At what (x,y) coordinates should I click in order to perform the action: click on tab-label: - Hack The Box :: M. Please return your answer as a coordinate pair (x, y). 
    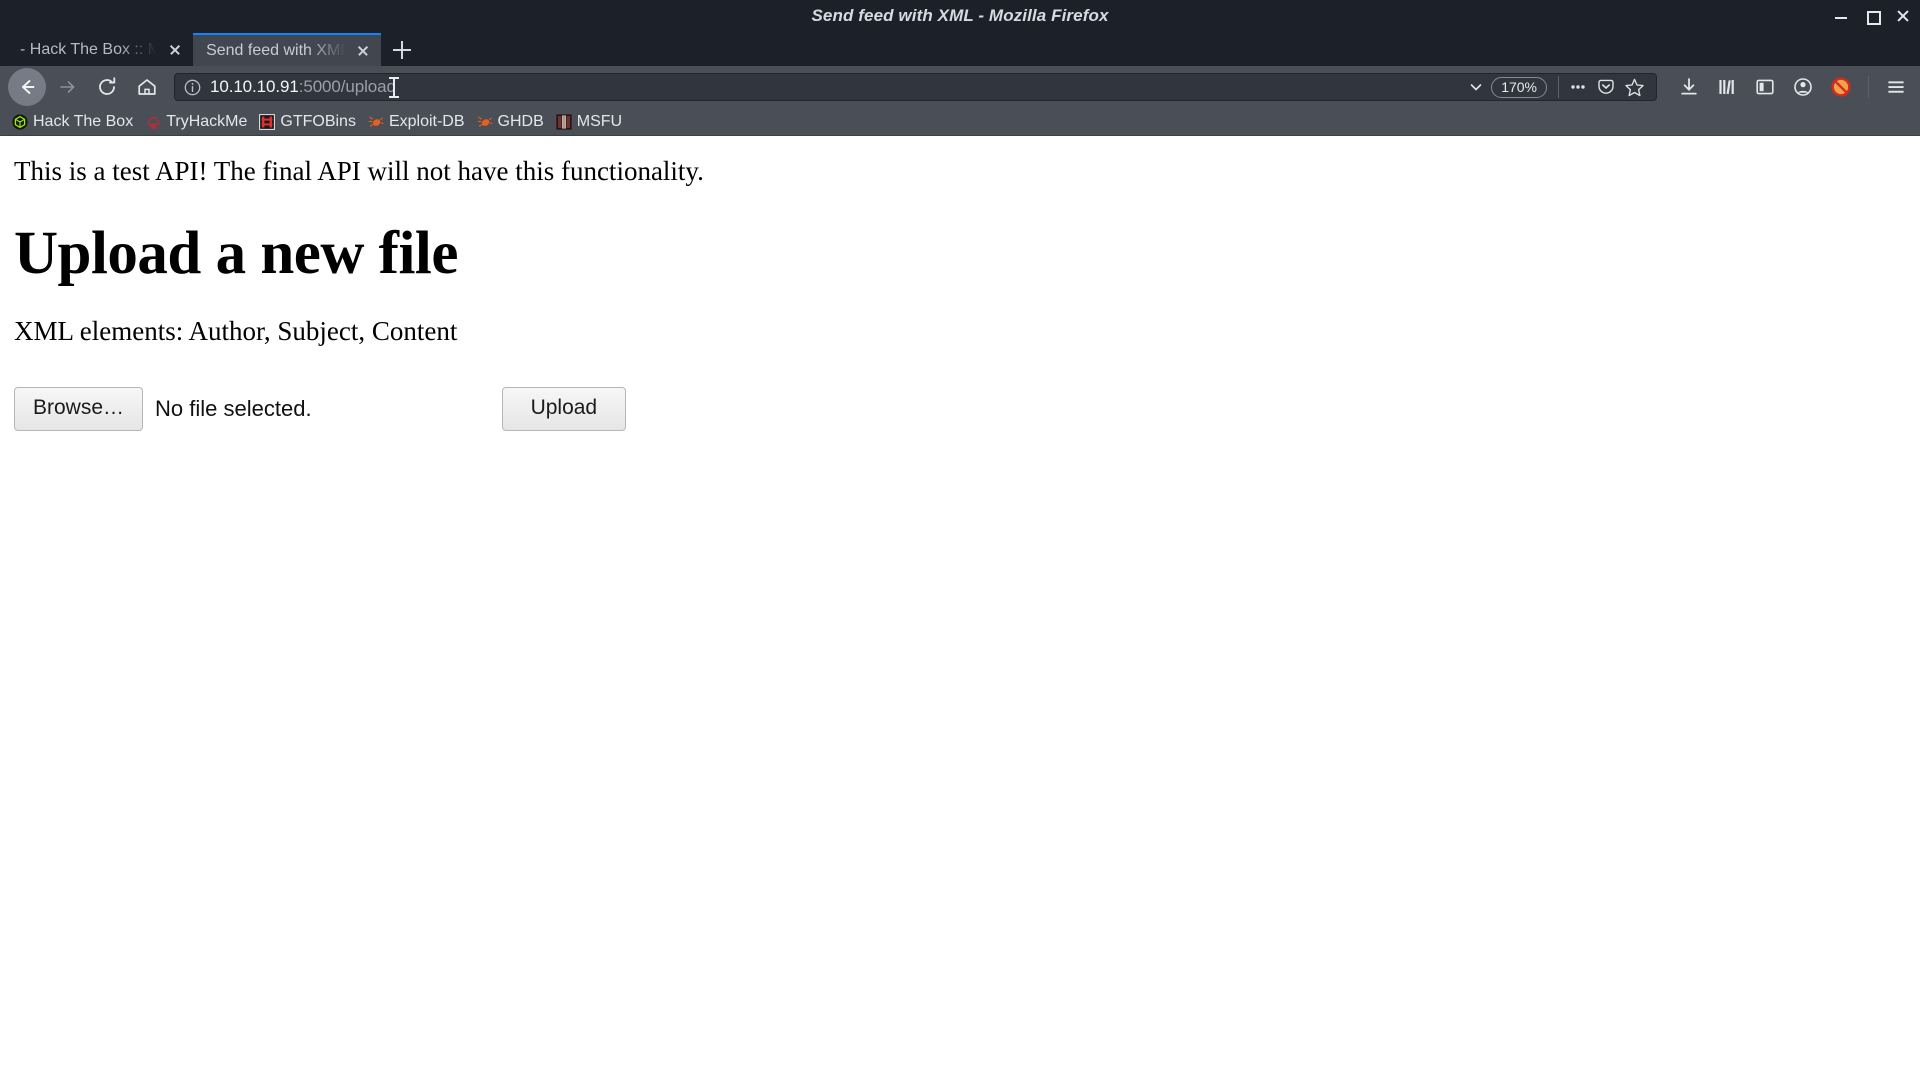
    Looking at the image, I should click on (91, 49).